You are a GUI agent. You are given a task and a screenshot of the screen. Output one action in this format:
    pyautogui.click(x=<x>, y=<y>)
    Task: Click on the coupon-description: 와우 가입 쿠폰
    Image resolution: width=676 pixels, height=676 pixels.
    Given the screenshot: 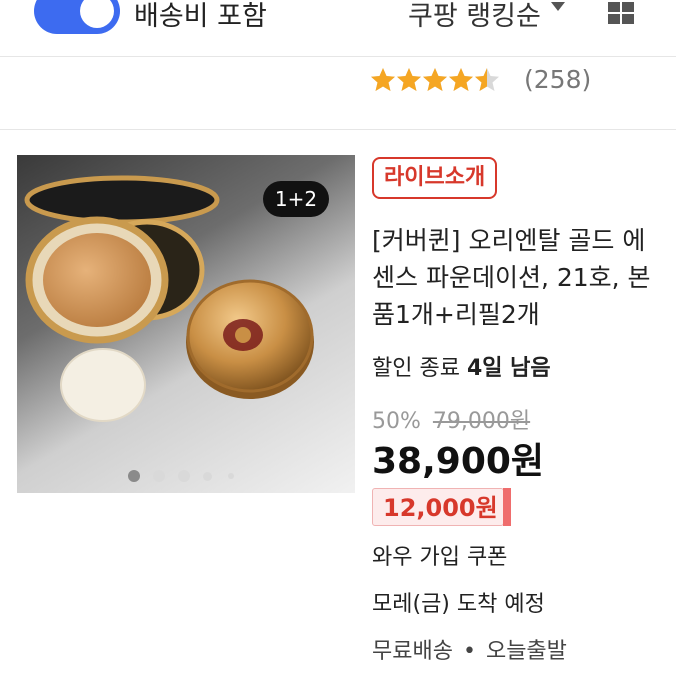 What is the action you would take?
    pyautogui.click(x=440, y=557)
    